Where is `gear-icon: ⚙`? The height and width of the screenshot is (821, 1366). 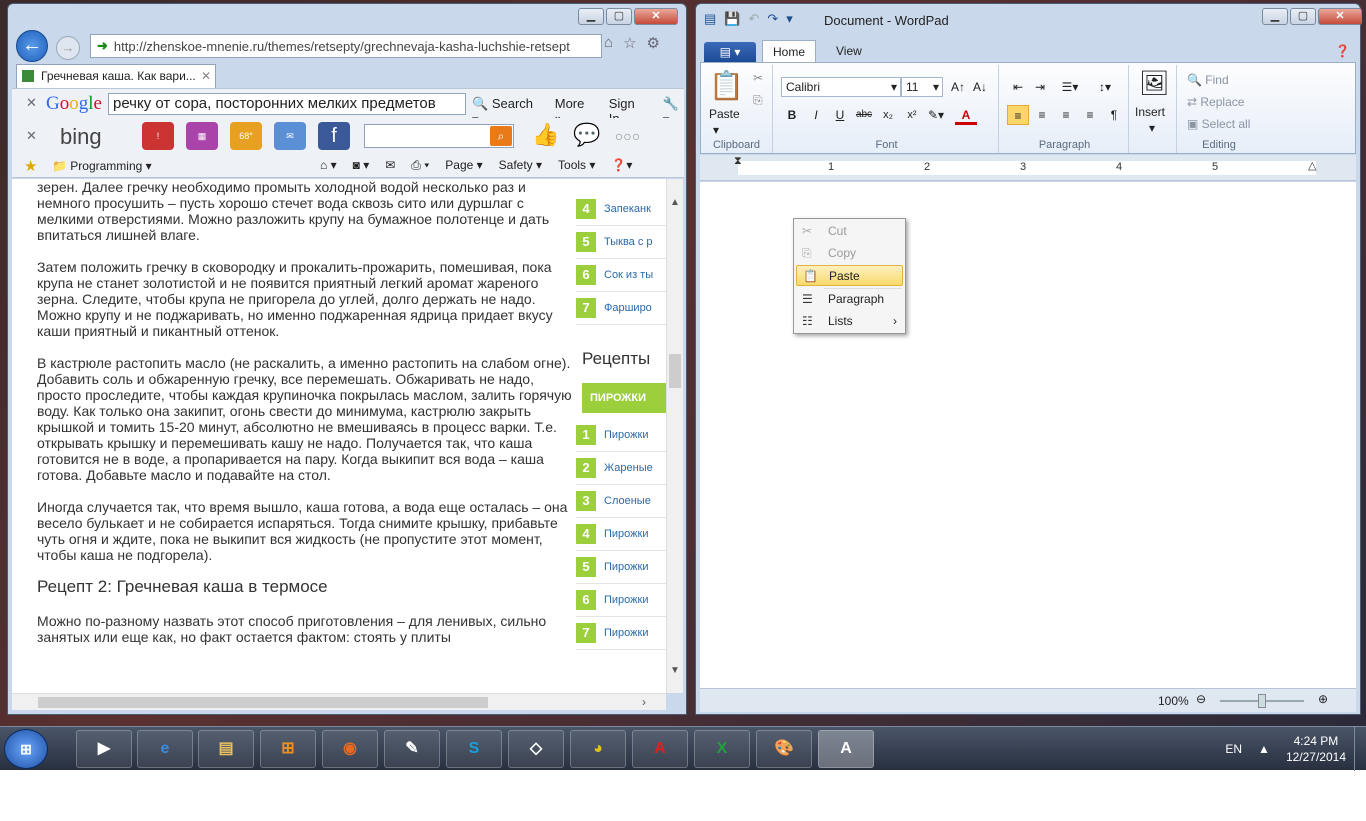
gear-icon: ⚙ is located at coordinates (653, 43).